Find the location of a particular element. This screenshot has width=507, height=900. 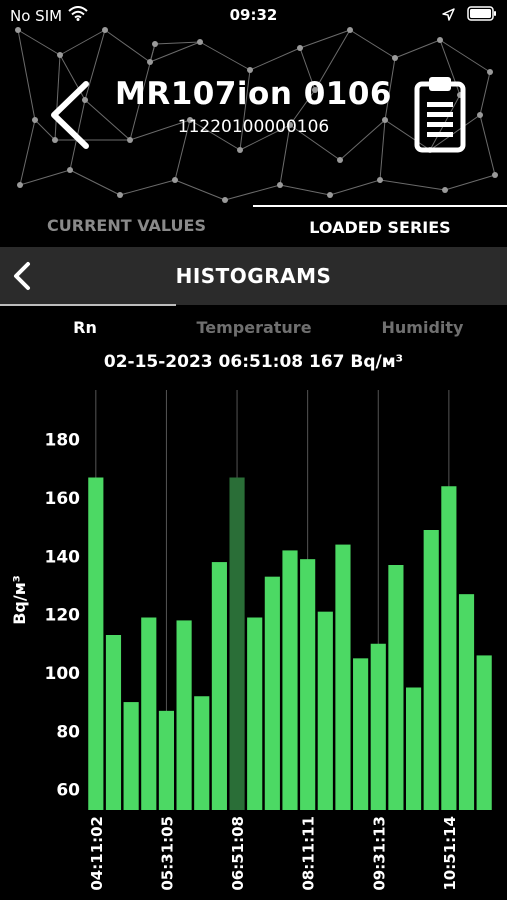

tab-underline is located at coordinates (88, 305).